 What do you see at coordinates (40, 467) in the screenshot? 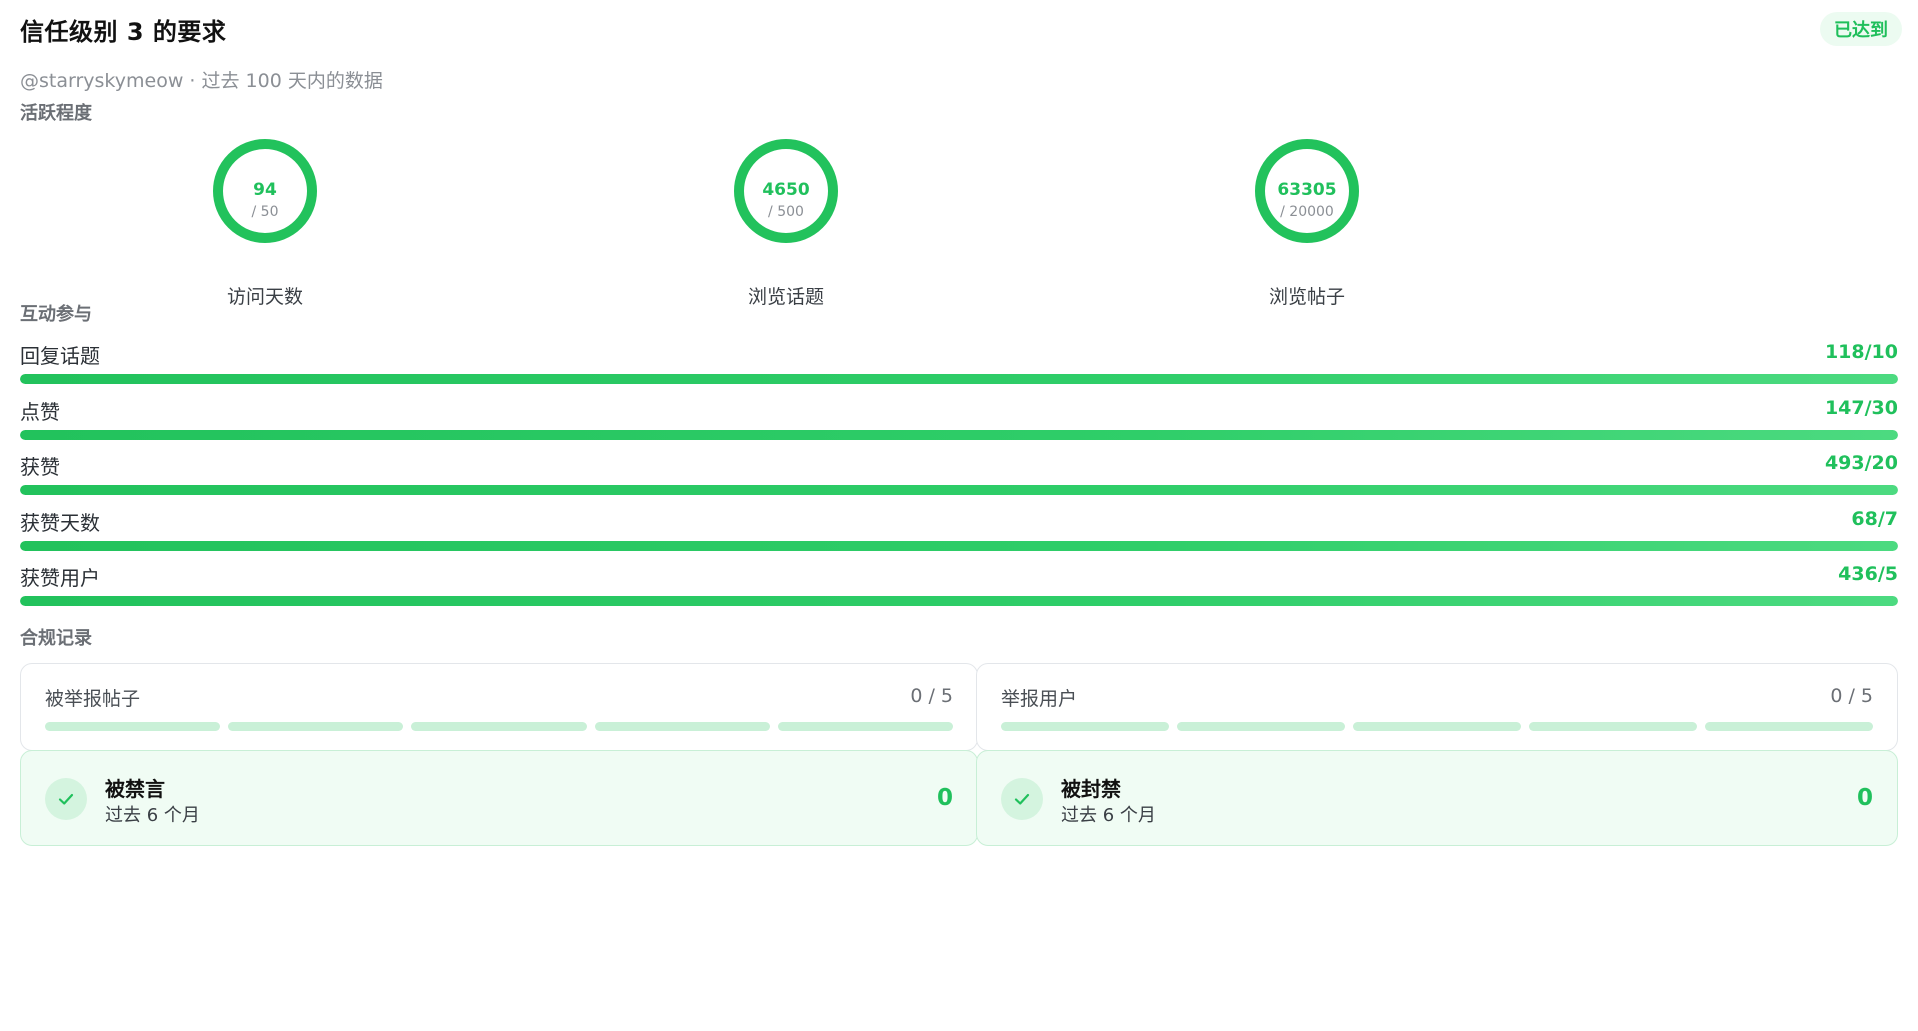
I see `metric-label: 获赞` at bounding box center [40, 467].